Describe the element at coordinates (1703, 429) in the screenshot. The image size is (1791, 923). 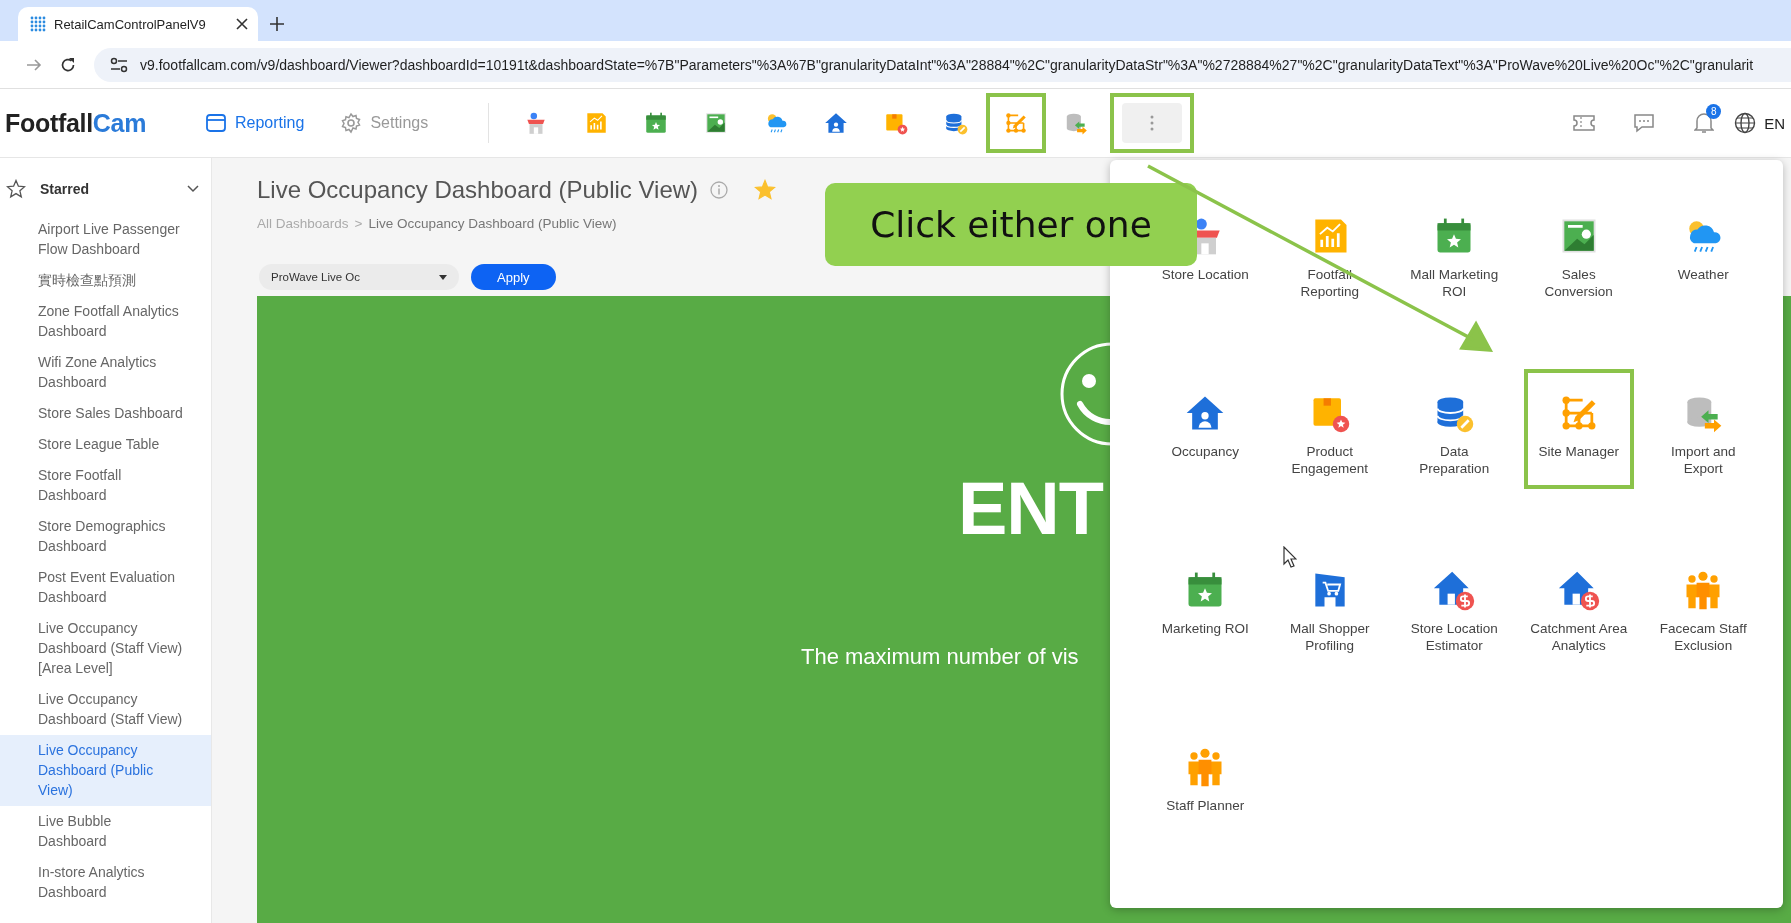
I see `app-tile: Import and Export` at that location.